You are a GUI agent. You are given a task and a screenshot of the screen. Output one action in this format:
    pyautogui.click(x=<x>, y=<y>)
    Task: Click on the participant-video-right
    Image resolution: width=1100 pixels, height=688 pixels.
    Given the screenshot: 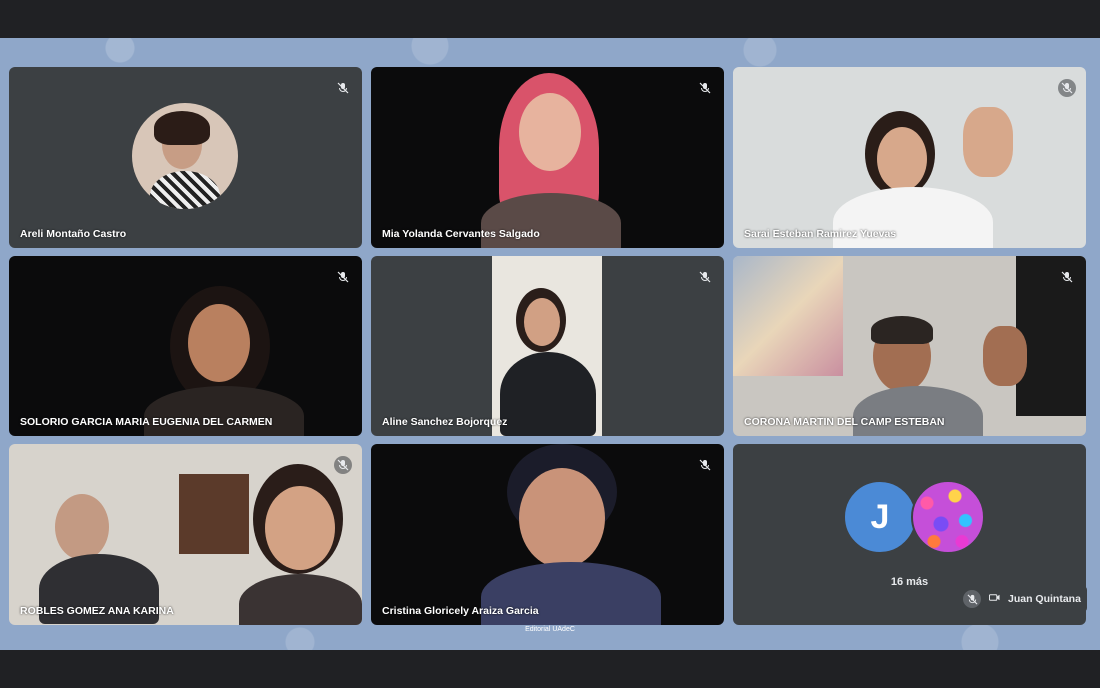 What is the action you would take?
    pyautogui.click(x=300, y=544)
    